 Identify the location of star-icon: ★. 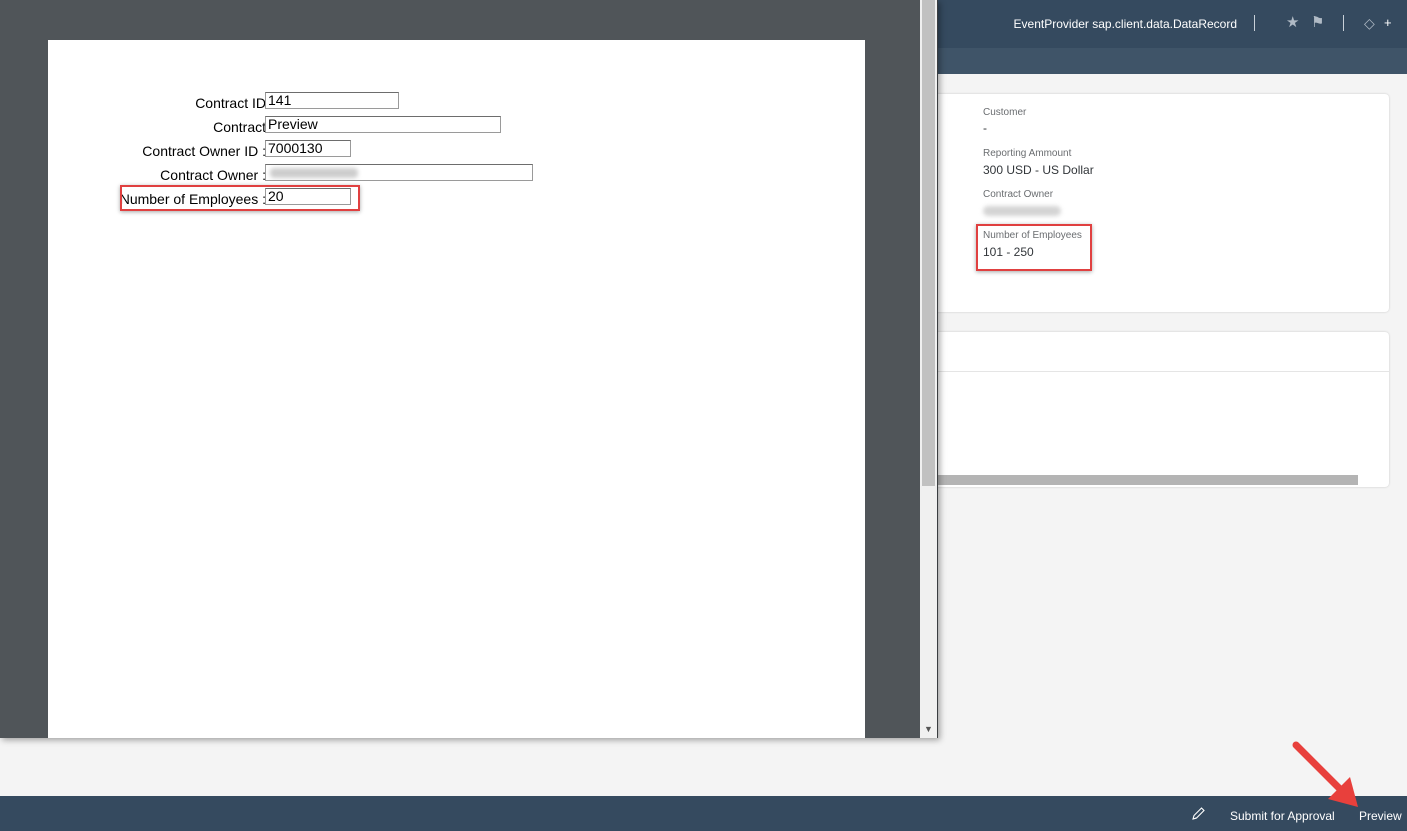
(1292, 23).